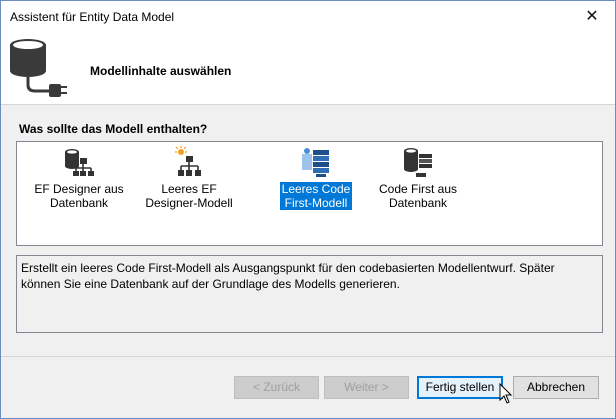 The width and height of the screenshot is (616, 419). Describe the element at coordinates (189, 196) in the screenshot. I see `item-label: Leeres EF Designer-Modell` at that location.